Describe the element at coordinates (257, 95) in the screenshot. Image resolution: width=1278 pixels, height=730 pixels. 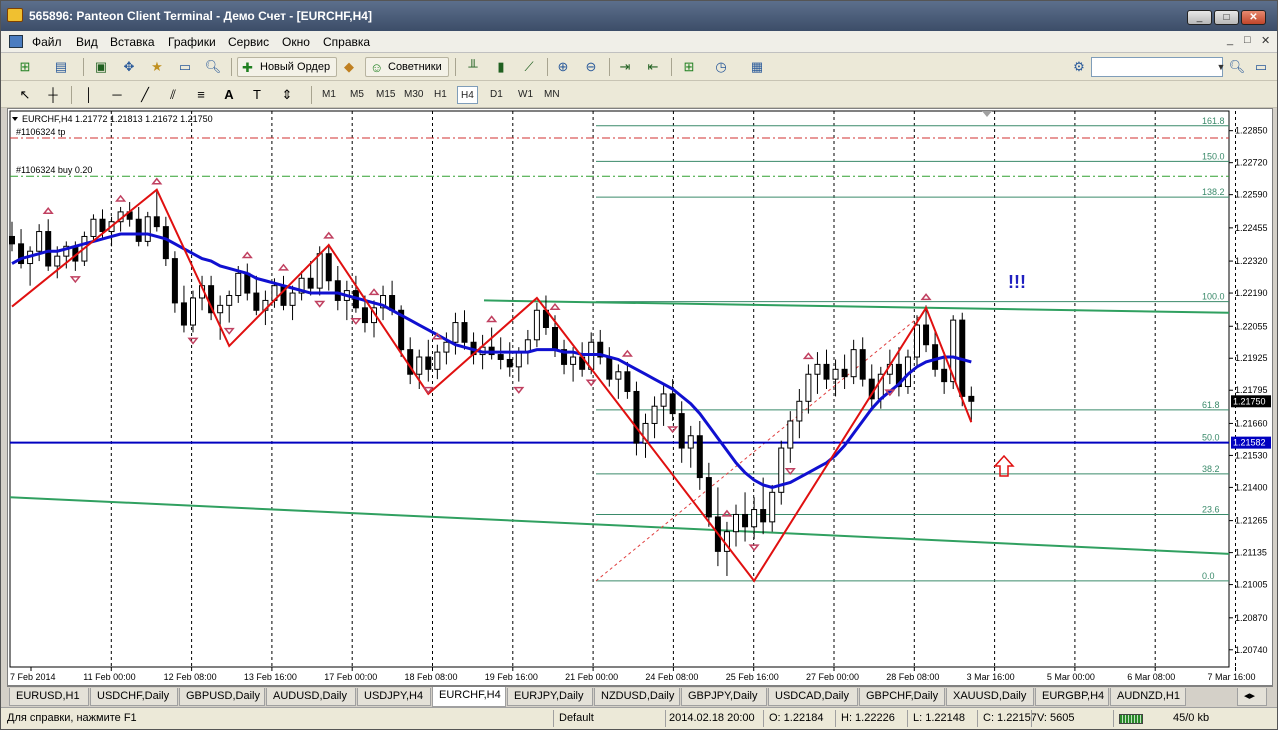
I see `text-label-icon: T` at that location.